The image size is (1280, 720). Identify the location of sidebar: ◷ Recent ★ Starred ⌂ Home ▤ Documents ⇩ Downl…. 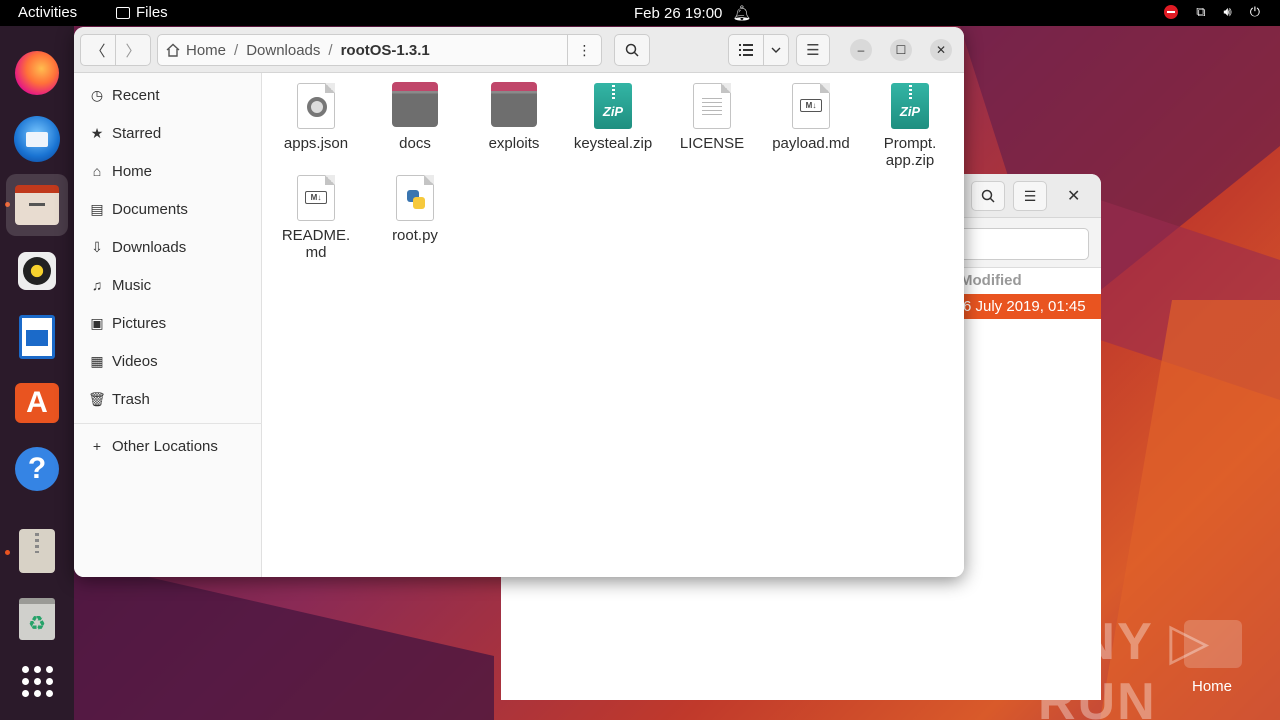
(168, 325).